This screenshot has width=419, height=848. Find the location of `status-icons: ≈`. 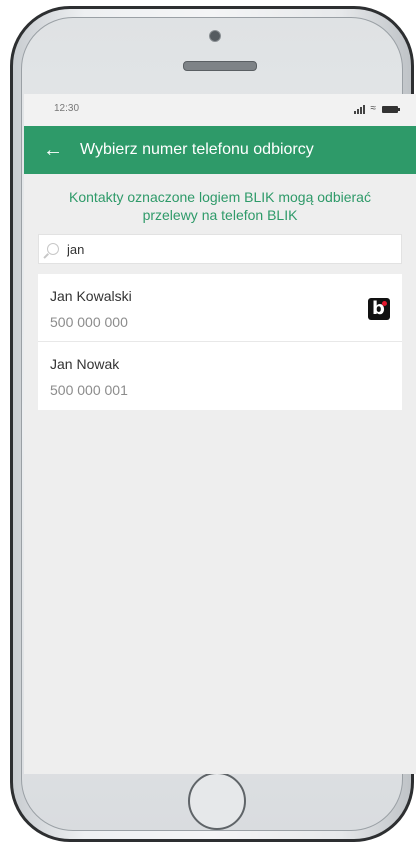

status-icons: ≈ is located at coordinates (376, 108).